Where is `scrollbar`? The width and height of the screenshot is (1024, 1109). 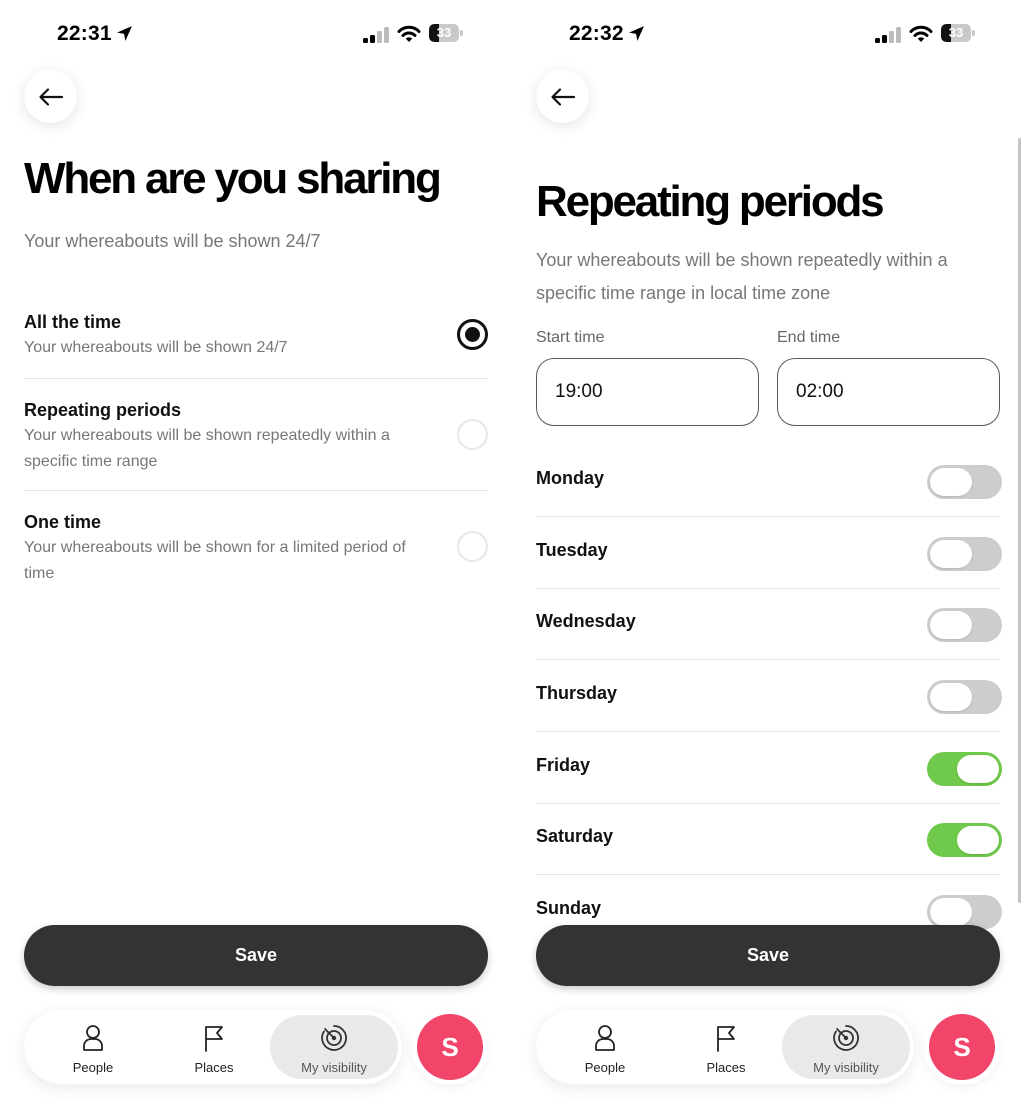
scrollbar is located at coordinates (1019, 520).